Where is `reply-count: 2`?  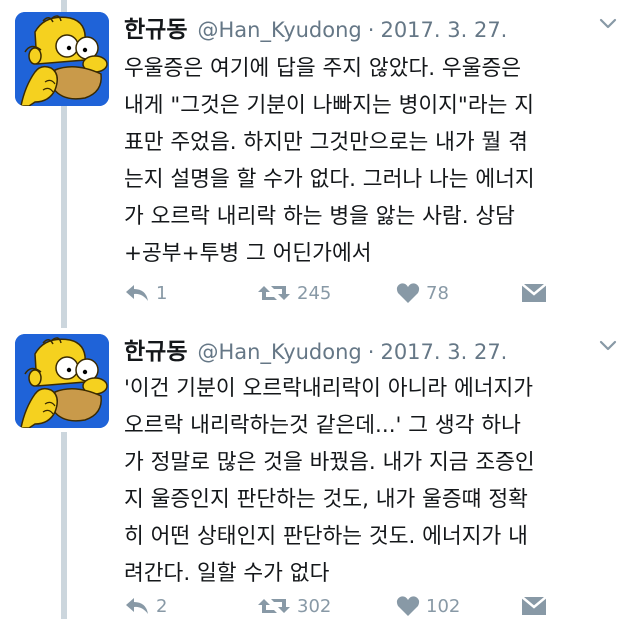
reply-count: 2 is located at coordinates (162, 606).